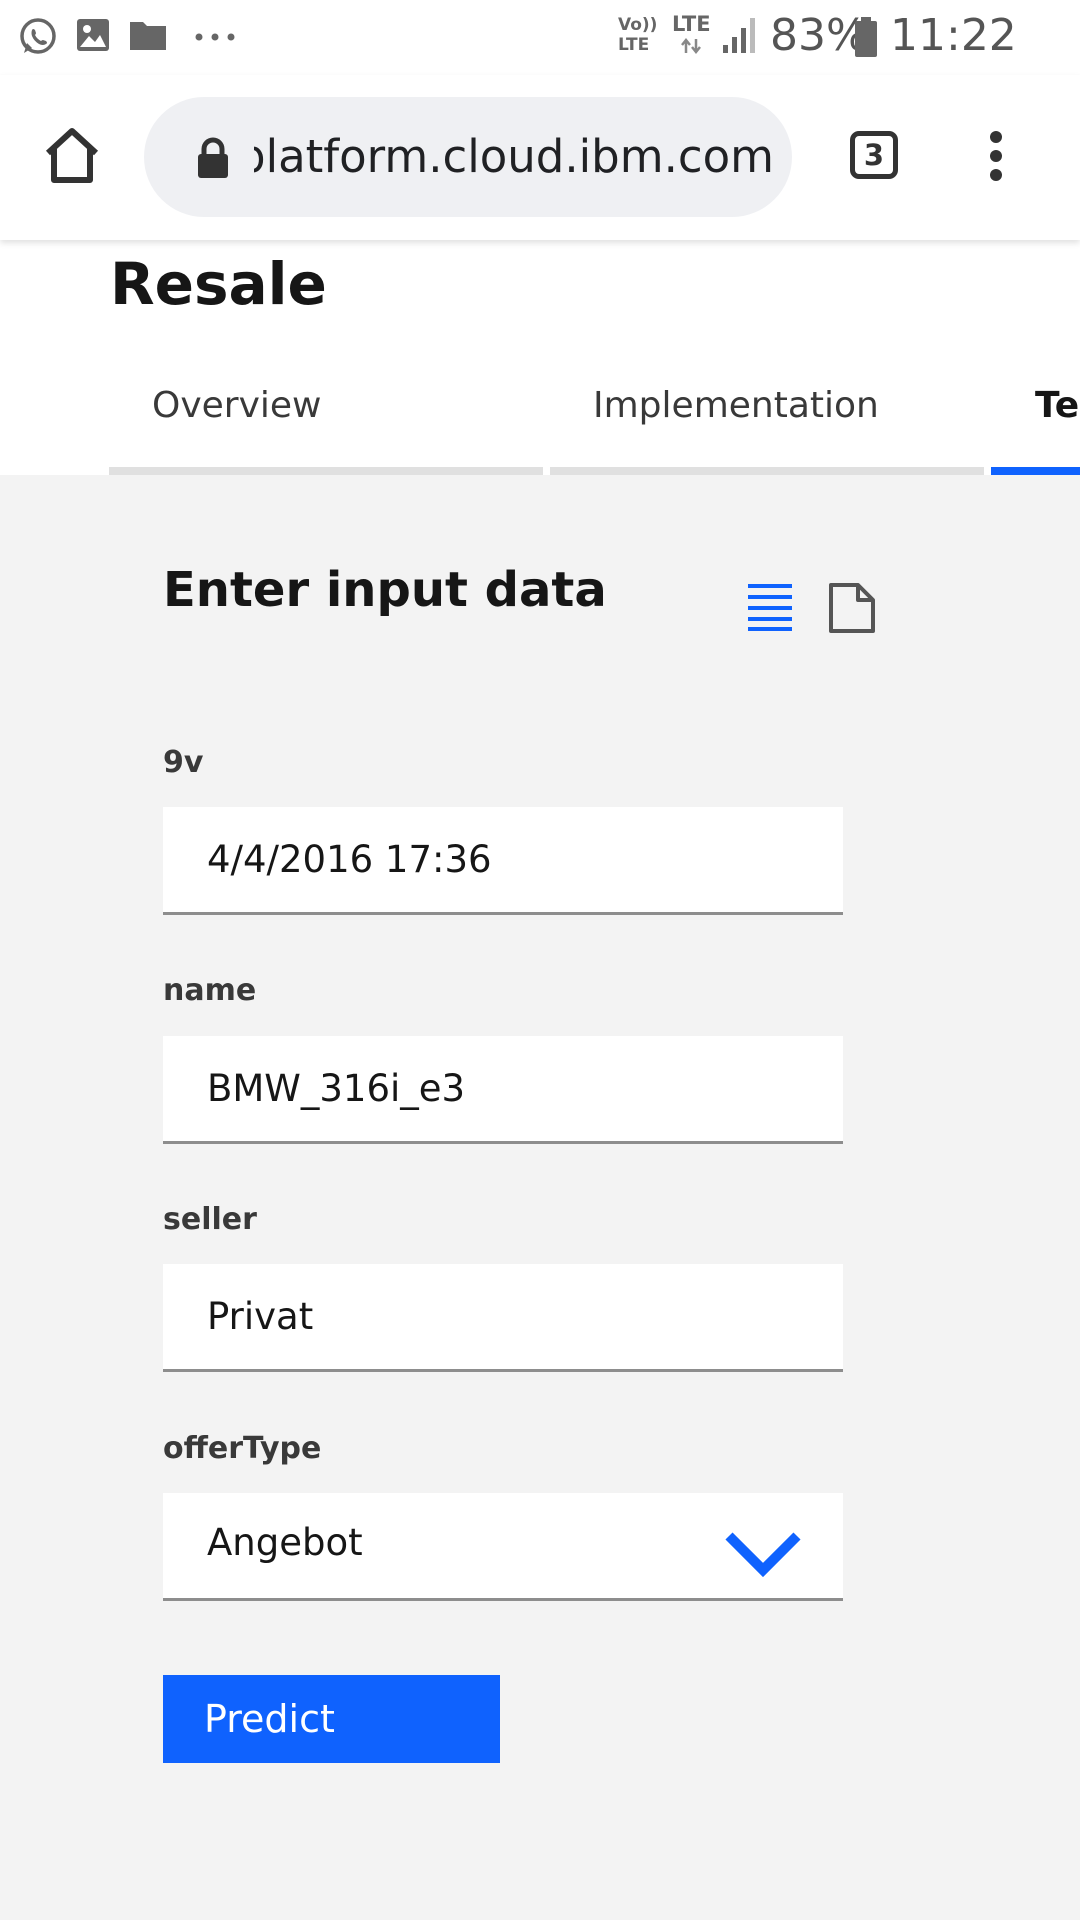 The width and height of the screenshot is (1080, 1920). Describe the element at coordinates (514, 157) in the screenshot. I see `url-text: dataplatform.cloud.ibm.com` at that location.